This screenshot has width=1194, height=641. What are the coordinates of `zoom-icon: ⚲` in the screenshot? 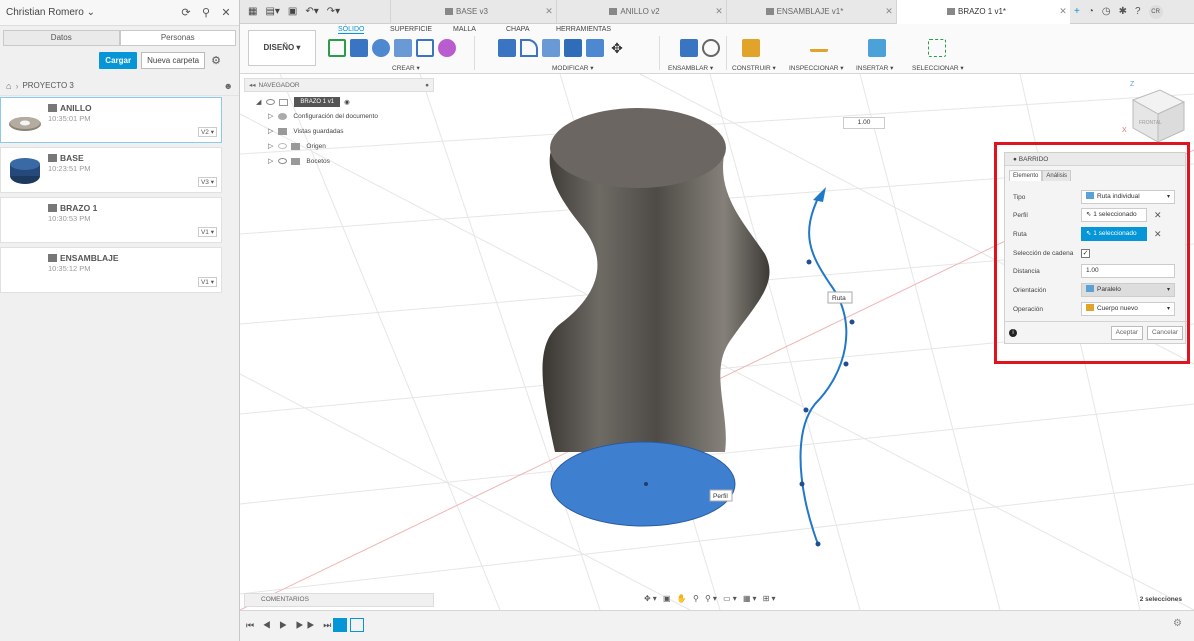 It's located at (697, 598).